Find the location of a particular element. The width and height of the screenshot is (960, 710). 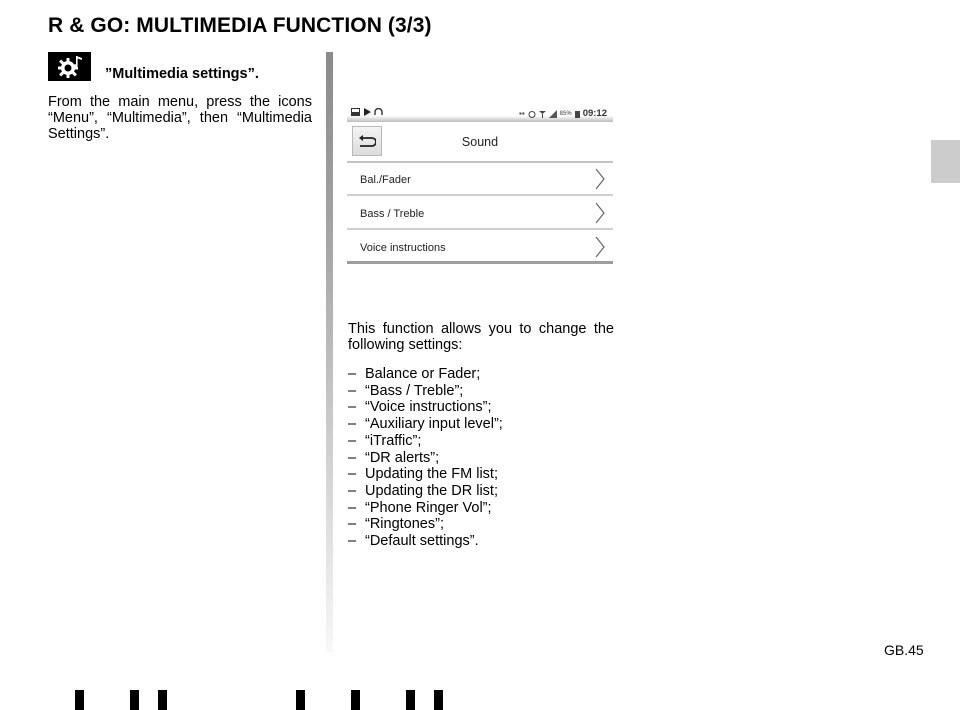

list-item: – “iTraffic”; is located at coordinates (425, 441).